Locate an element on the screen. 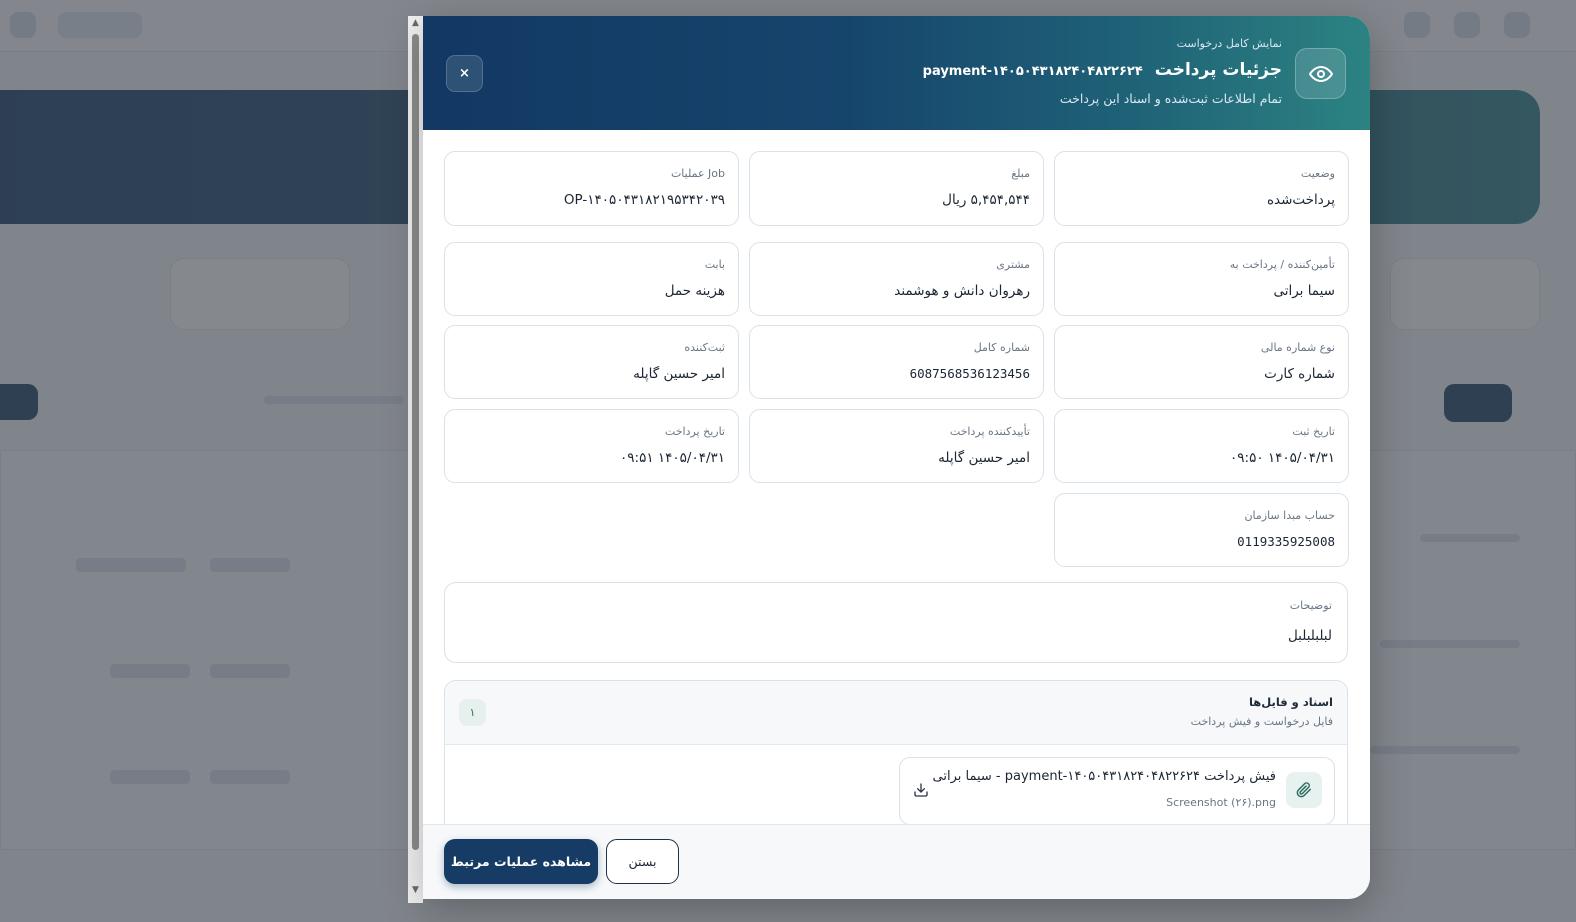 The width and height of the screenshot is (1576, 922). field-account-type: نوع شماره مالی شماره کارت is located at coordinates (1201, 362).